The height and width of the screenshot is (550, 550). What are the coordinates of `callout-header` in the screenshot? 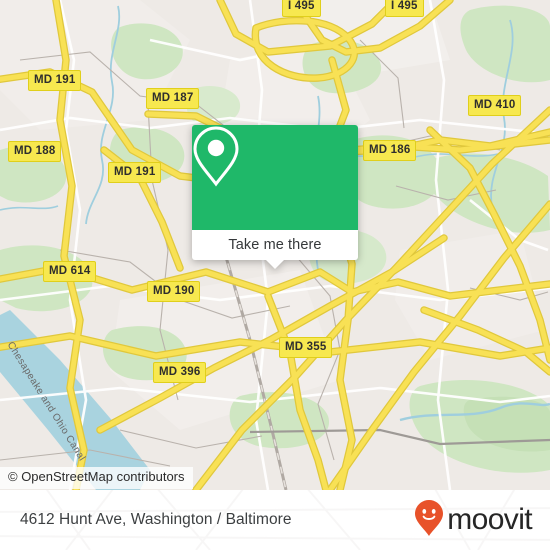 It's located at (275, 177).